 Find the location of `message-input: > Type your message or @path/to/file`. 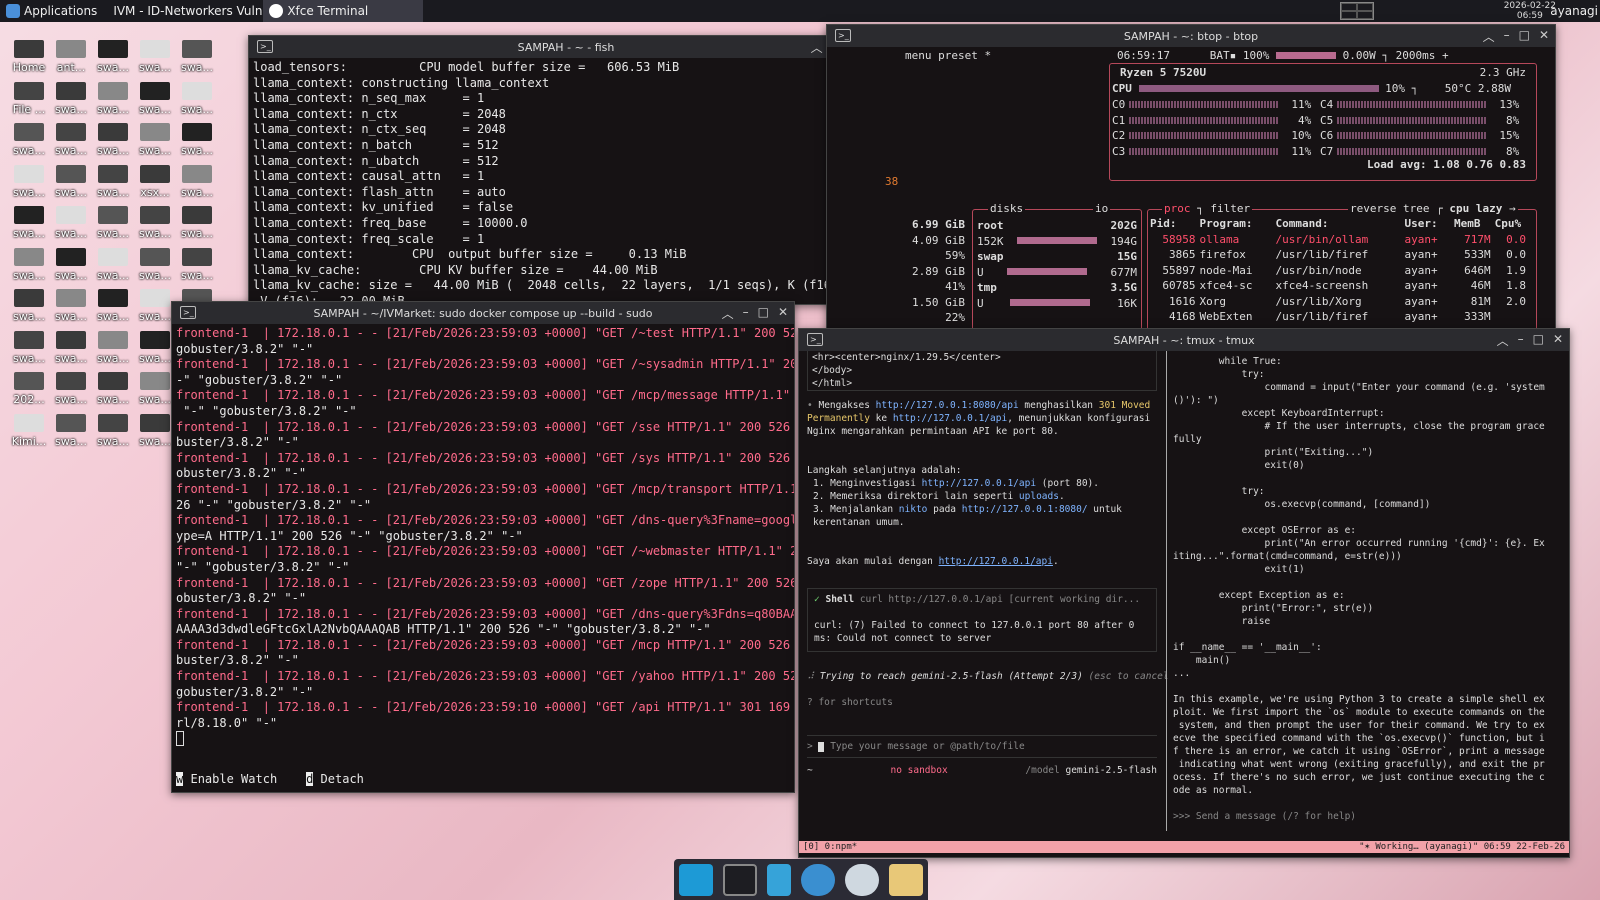

message-input: > Type your message or @path/to/file is located at coordinates (982, 746).